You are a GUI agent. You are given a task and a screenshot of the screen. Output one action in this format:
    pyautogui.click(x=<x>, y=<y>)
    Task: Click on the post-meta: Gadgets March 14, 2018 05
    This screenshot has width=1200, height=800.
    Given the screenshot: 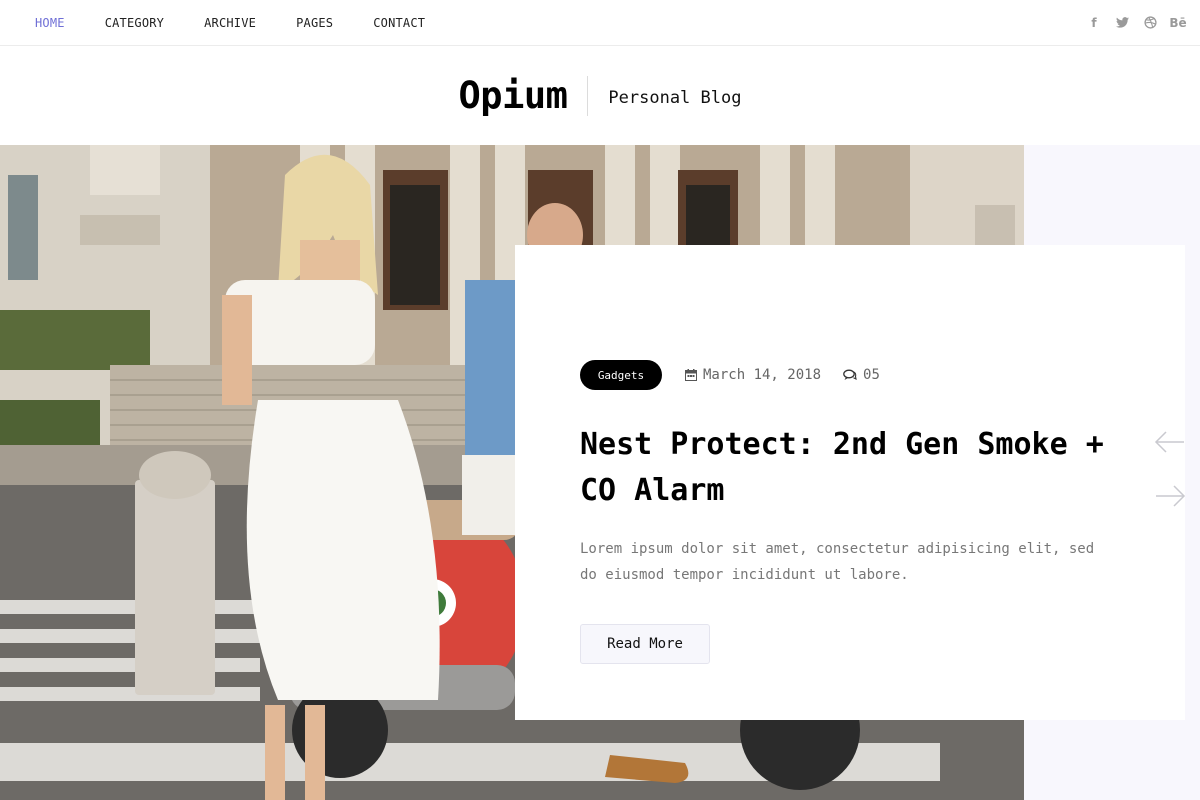 What is the action you would take?
    pyautogui.click(x=850, y=375)
    